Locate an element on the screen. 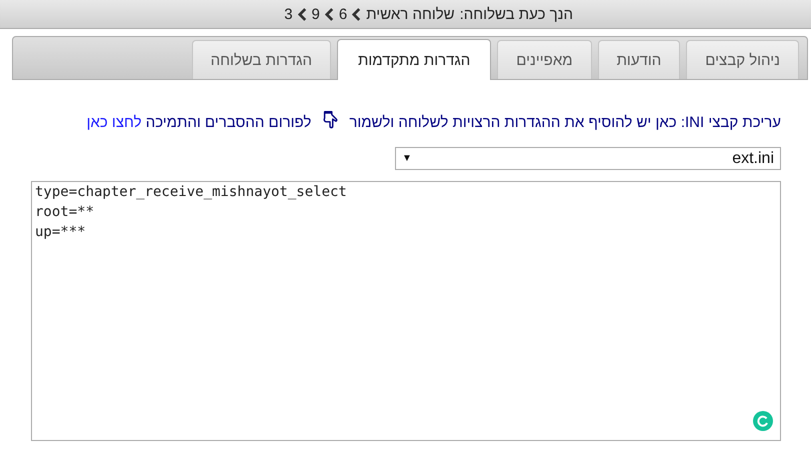 The image size is (811, 456). pointing-hand-icon is located at coordinates (330, 120).